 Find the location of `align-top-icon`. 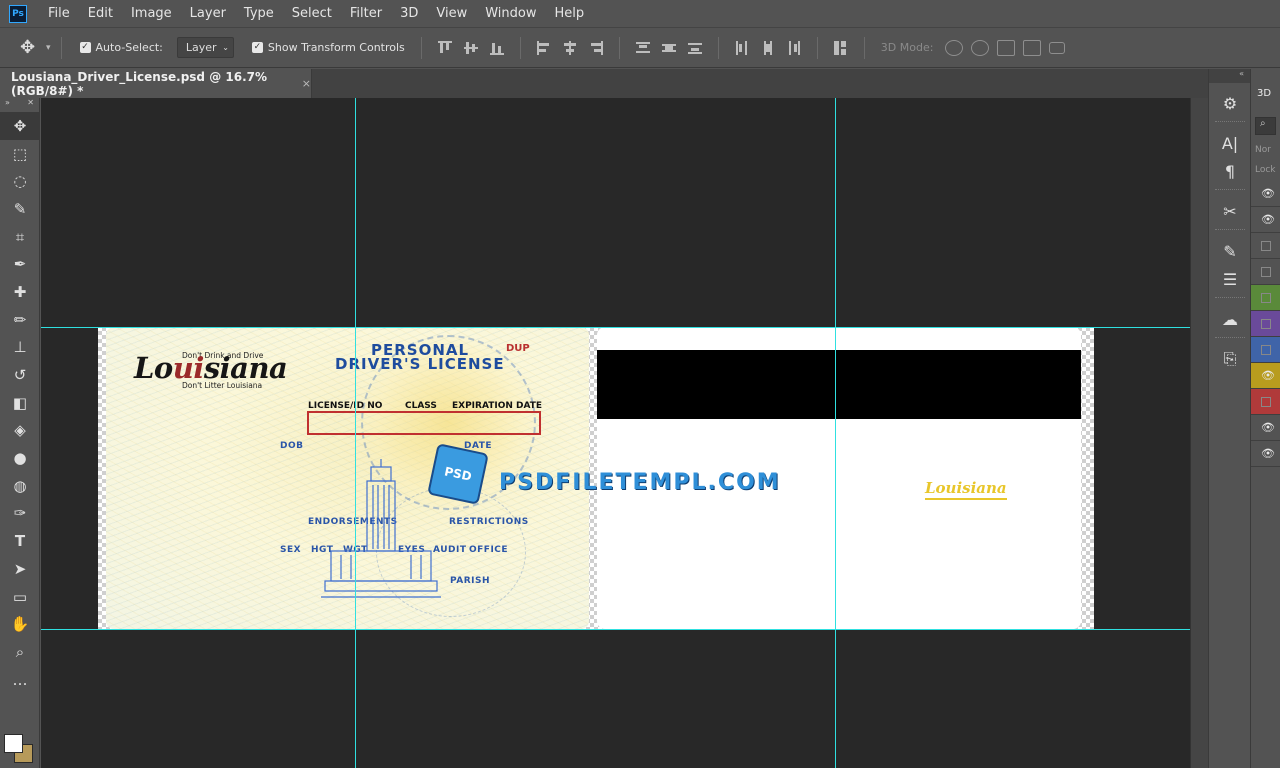

align-top-icon is located at coordinates (444, 47).